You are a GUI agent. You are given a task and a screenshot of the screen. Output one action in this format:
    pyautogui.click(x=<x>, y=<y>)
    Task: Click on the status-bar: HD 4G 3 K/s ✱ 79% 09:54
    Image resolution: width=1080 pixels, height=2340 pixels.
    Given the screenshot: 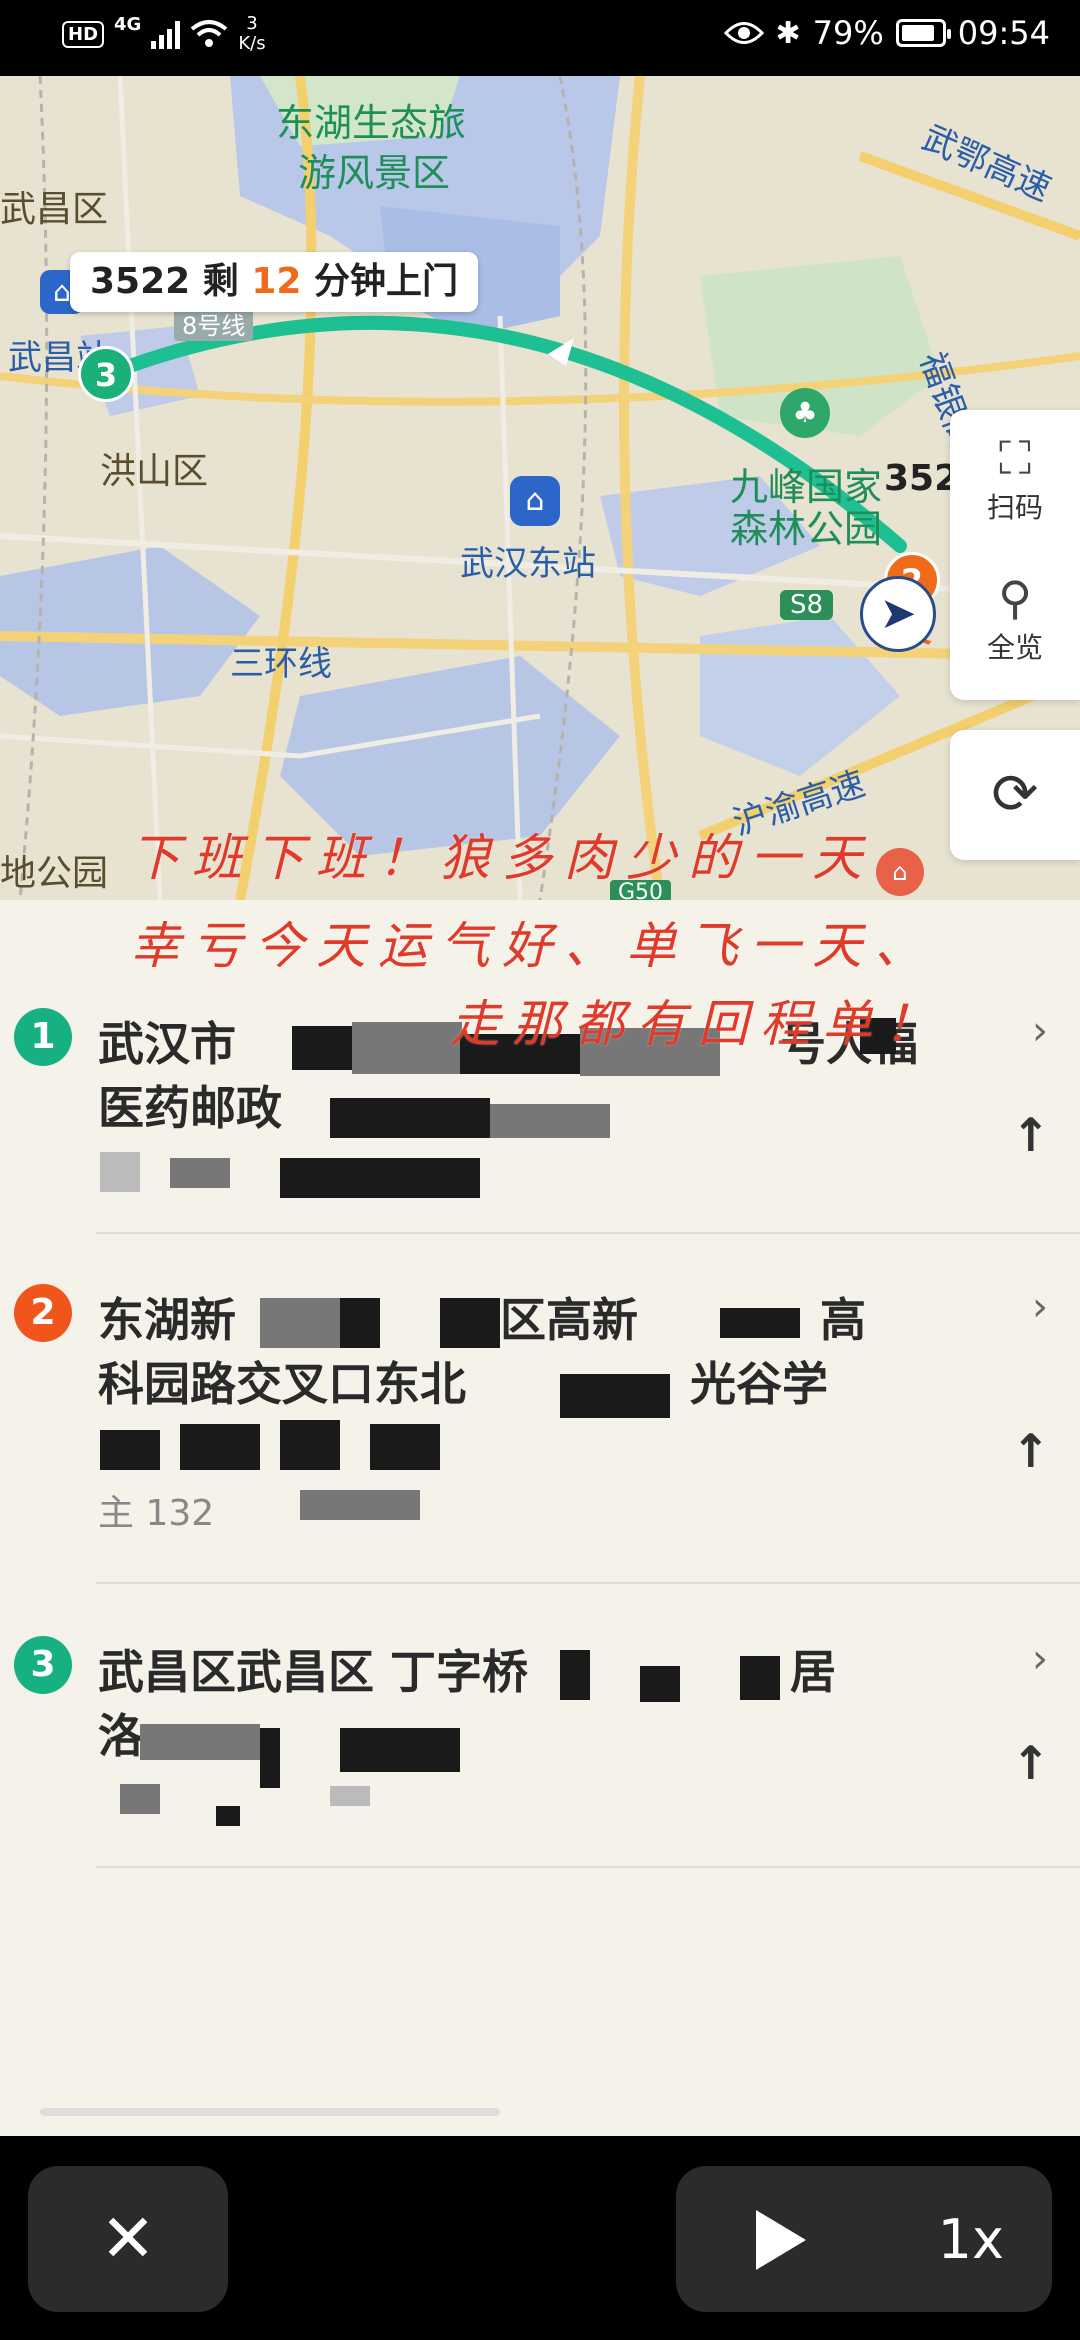 What is the action you would take?
    pyautogui.click(x=540, y=38)
    